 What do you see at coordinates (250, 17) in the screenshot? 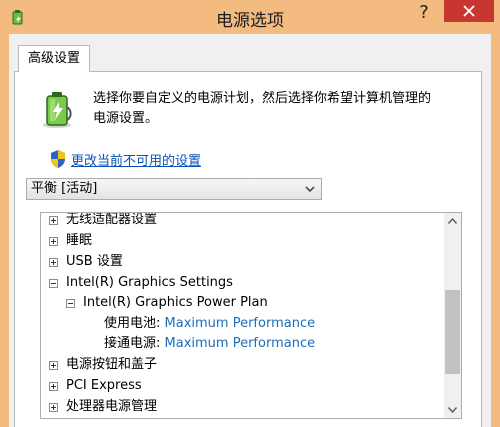
I see `title-bar: 电源选项 ?` at bounding box center [250, 17].